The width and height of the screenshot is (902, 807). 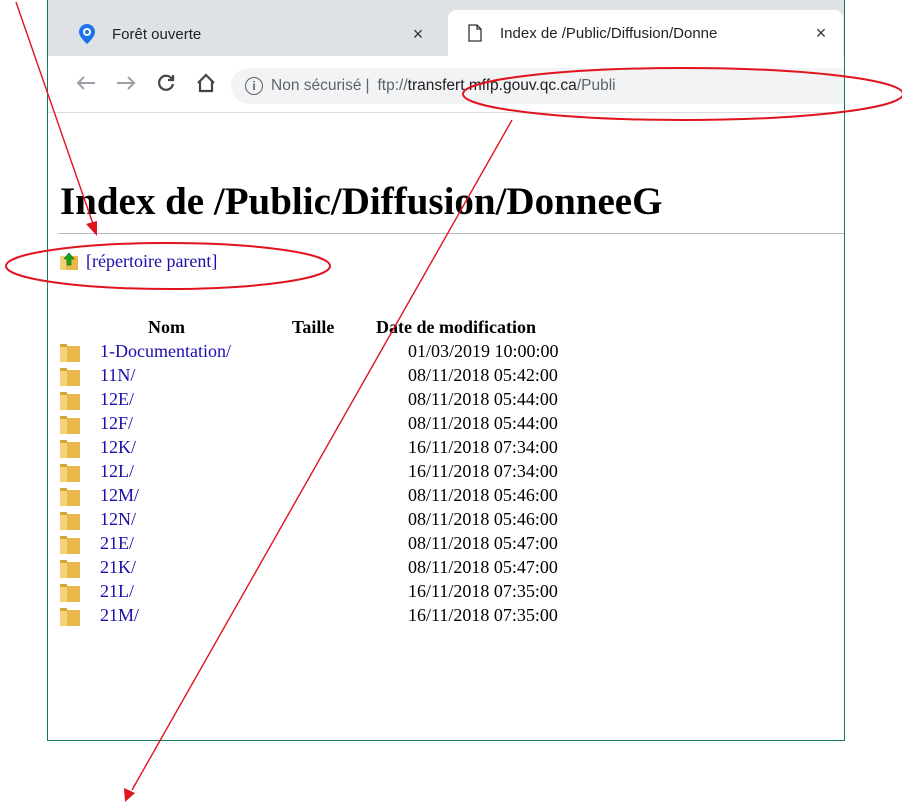 What do you see at coordinates (492, 85) in the screenshot?
I see `url-host: transfert.mffp.gouv.qc.ca` at bounding box center [492, 85].